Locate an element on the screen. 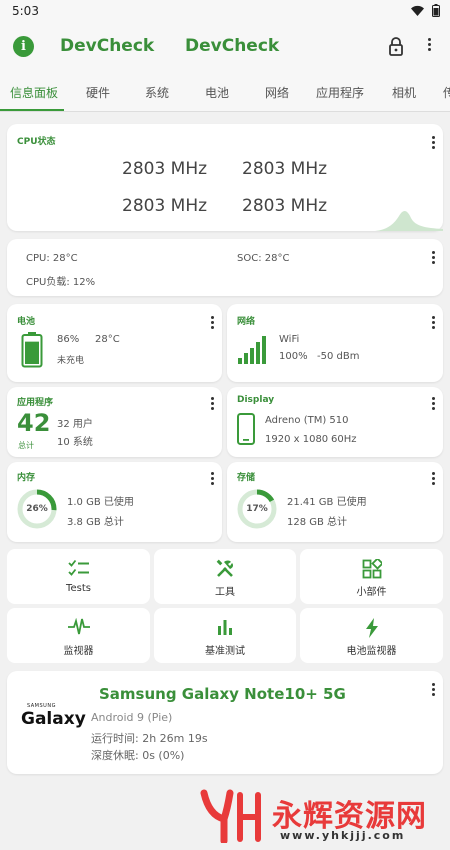 The height and width of the screenshot is (850, 450). tab-camera: 相机 is located at coordinates (404, 92).